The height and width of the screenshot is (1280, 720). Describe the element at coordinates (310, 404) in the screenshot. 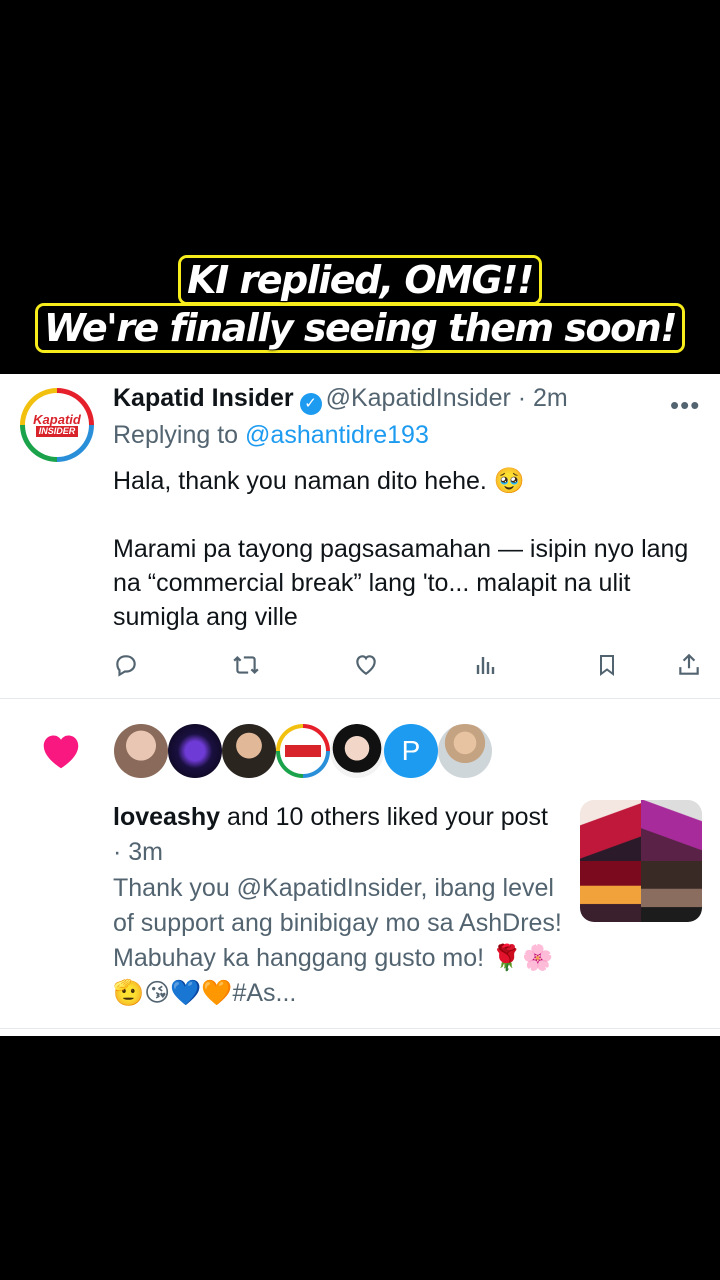

I see `verified-badge-icon: ✓` at that location.